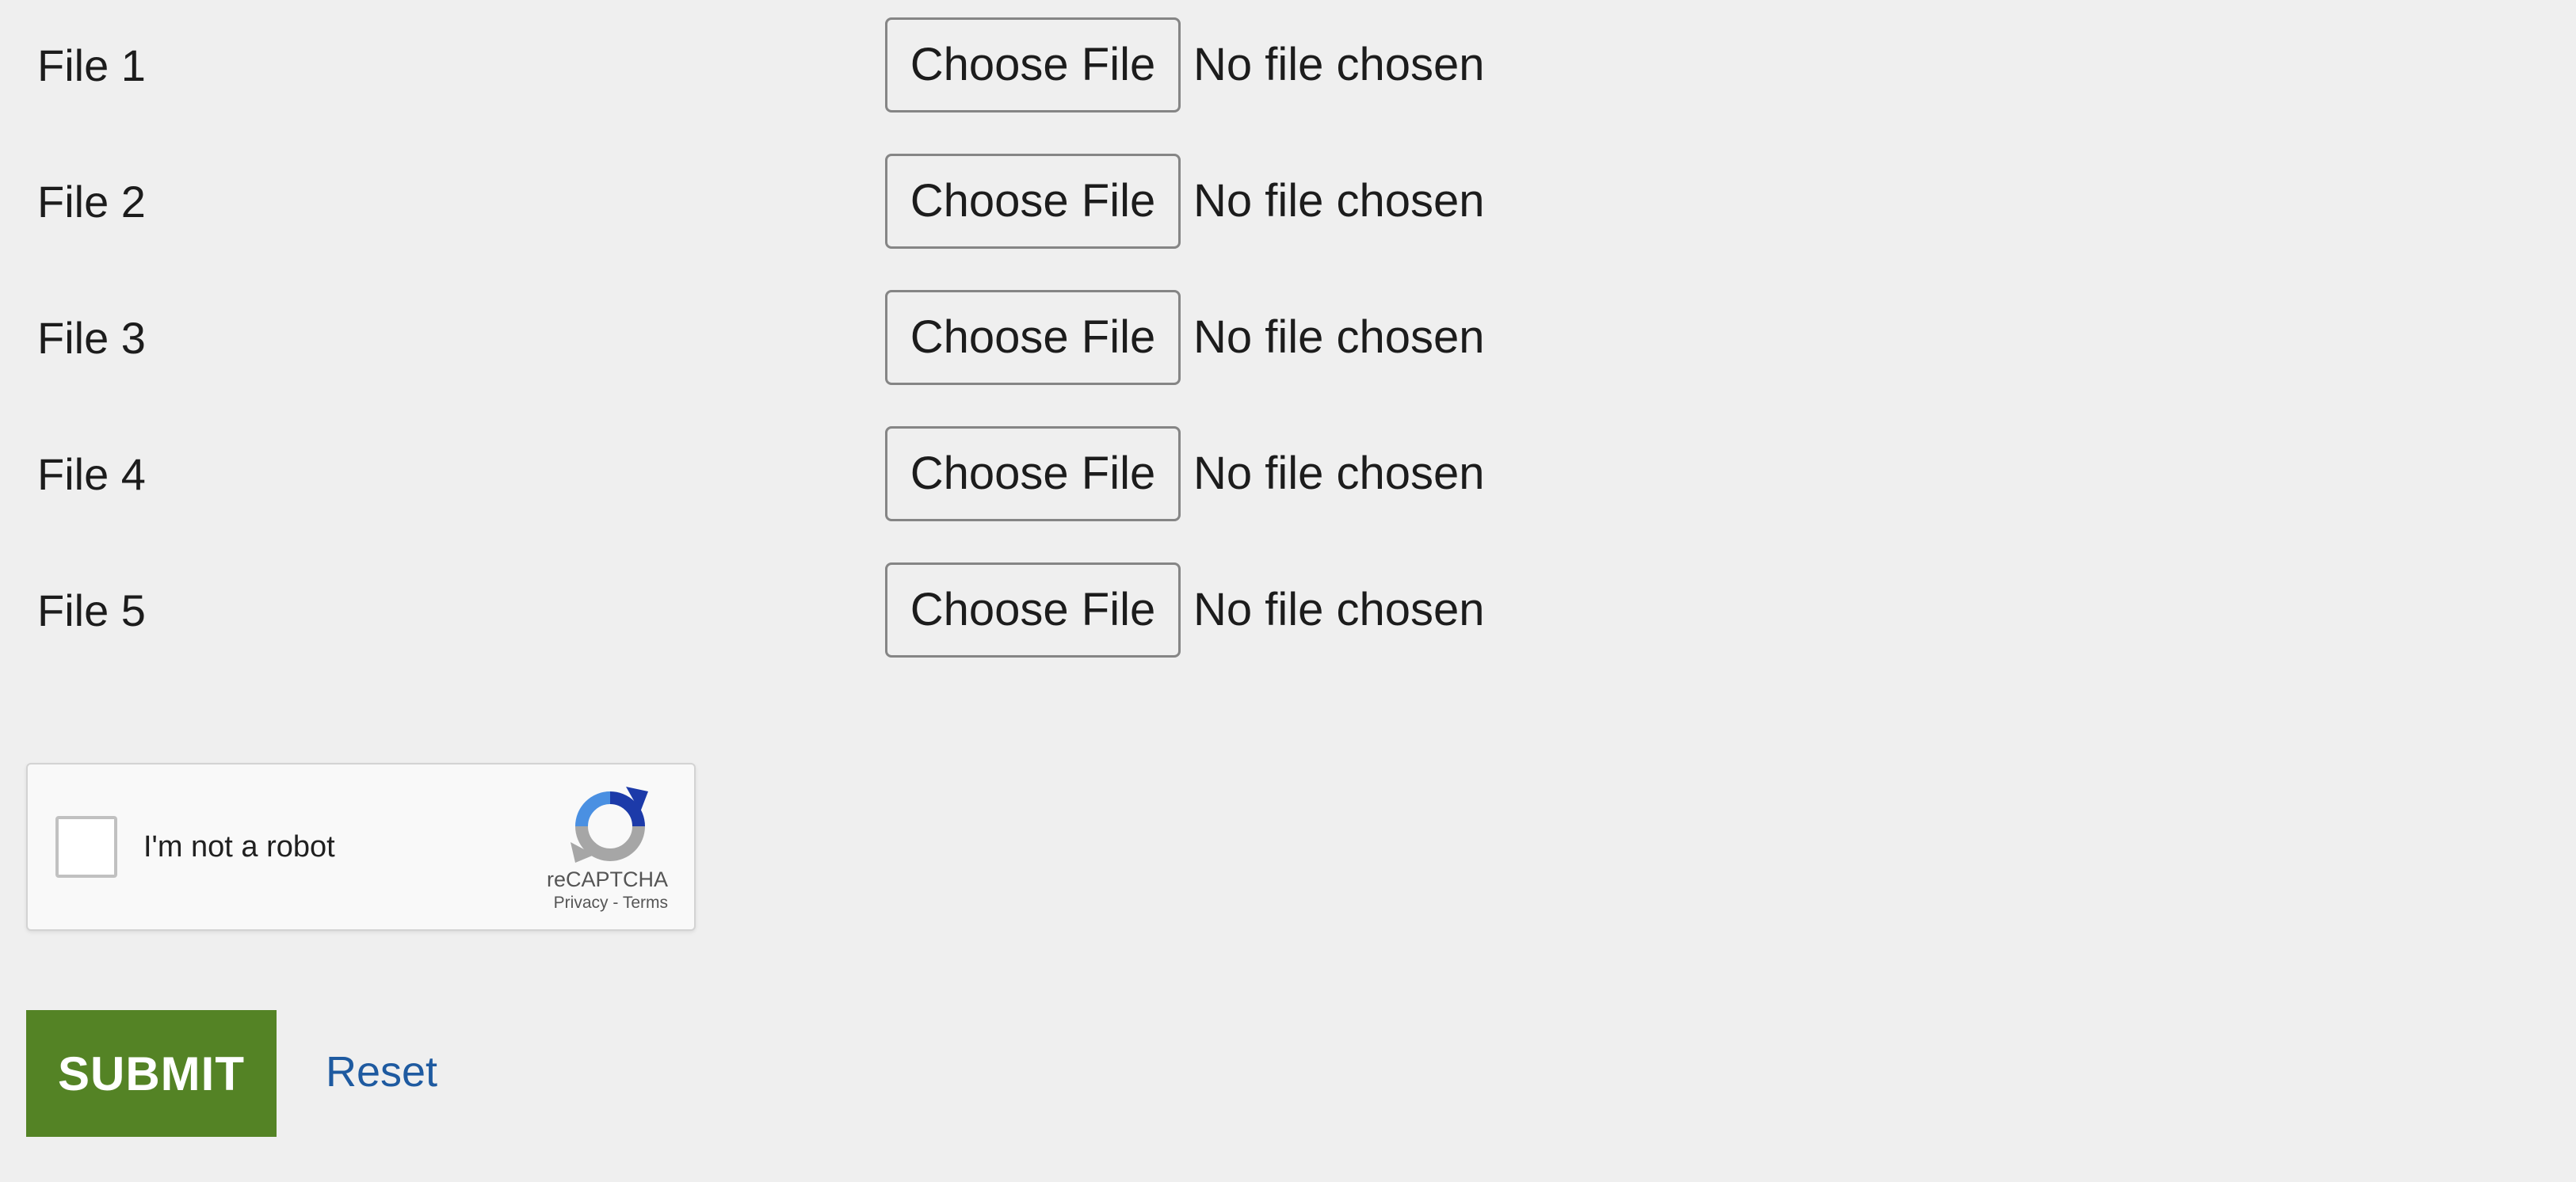  What do you see at coordinates (381, 1072) in the screenshot?
I see `reset-link: Reset` at bounding box center [381, 1072].